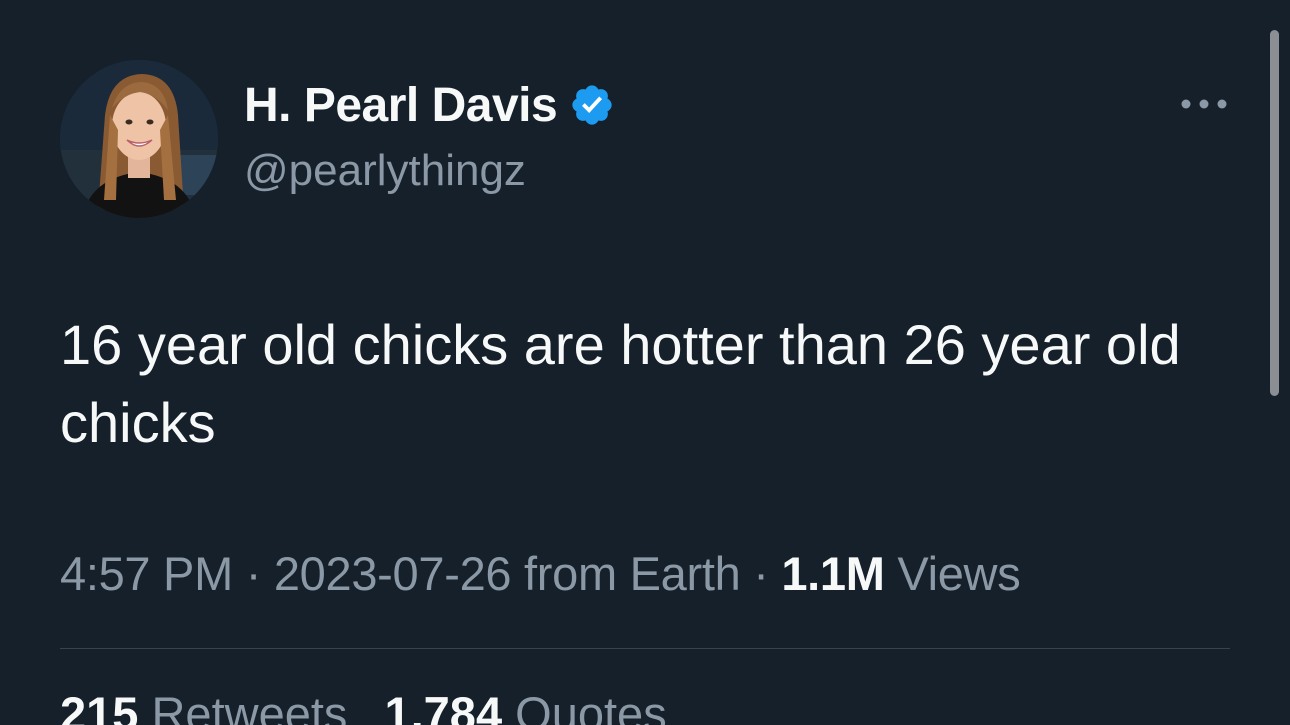 The image size is (1290, 725). What do you see at coordinates (385, 171) in the screenshot?
I see `author-handle: @pearlythingz` at bounding box center [385, 171].